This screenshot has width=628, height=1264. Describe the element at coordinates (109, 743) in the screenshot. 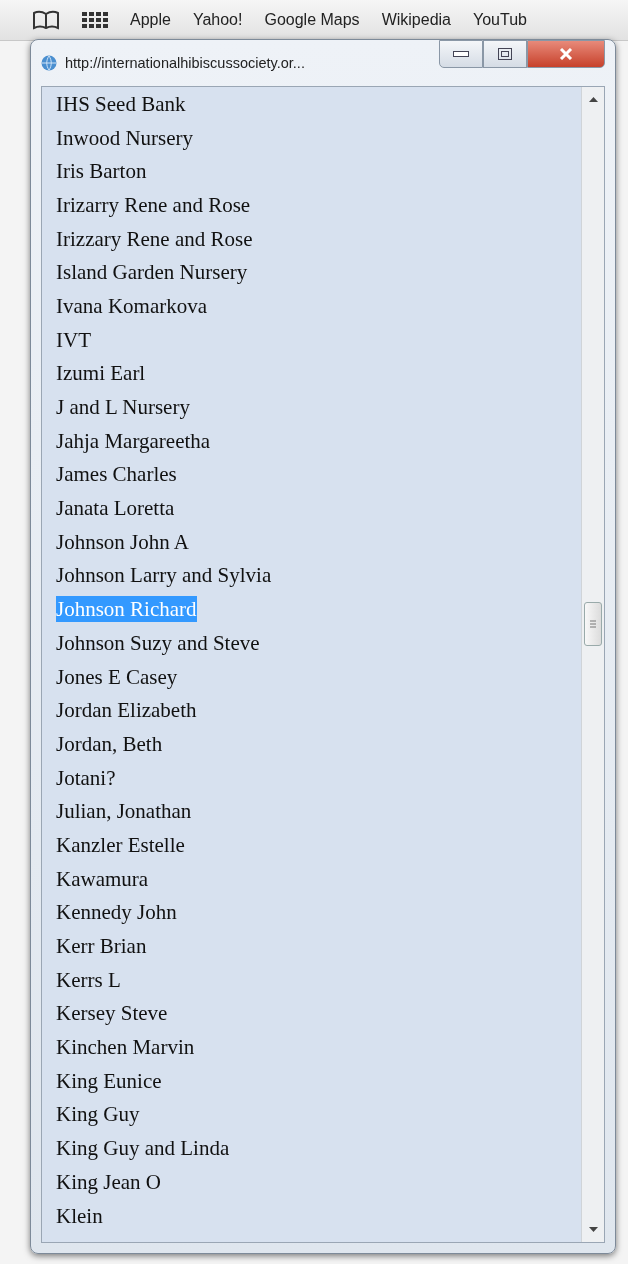

I see `list-item: Jordan, Beth` at that location.